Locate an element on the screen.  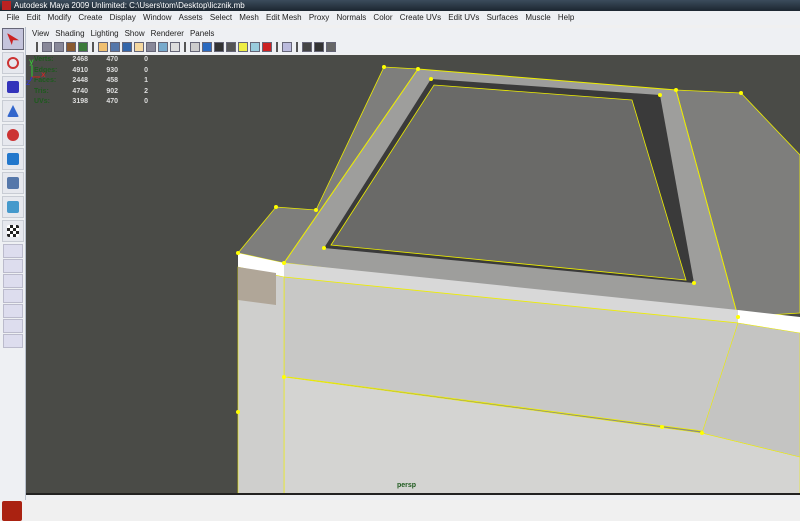
gate-mask-icon is located at coordinates (139, 47).